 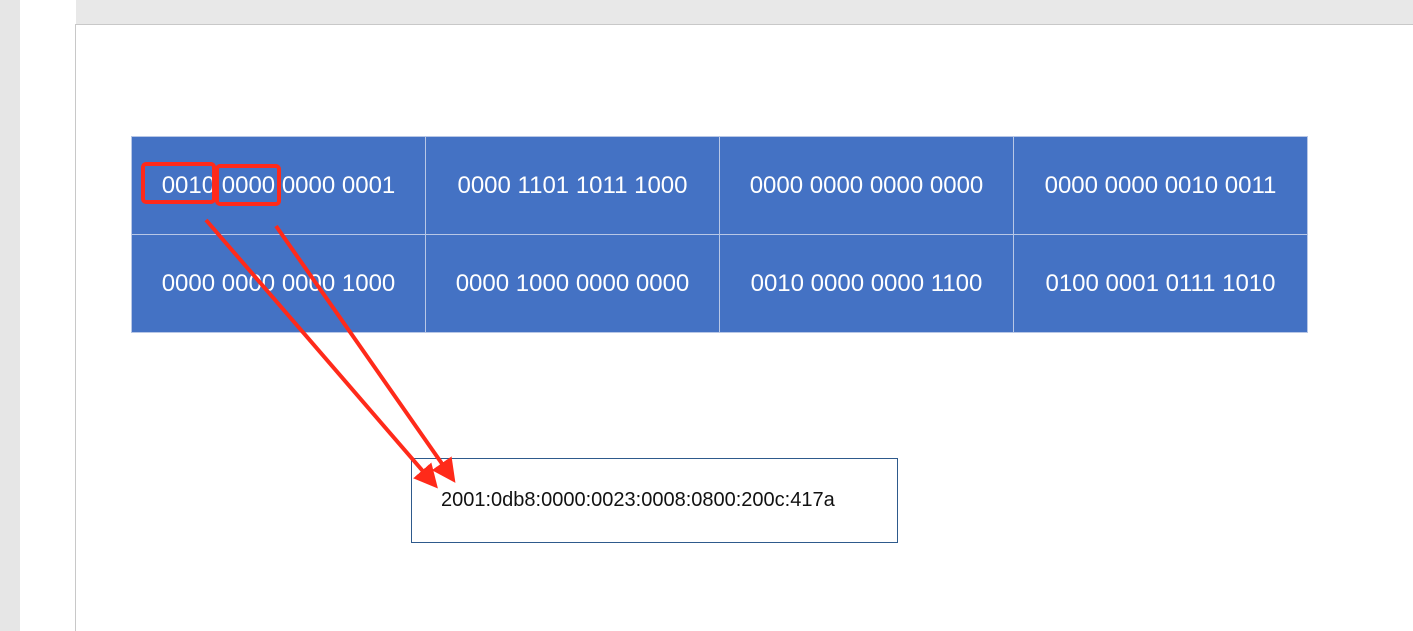 I want to click on ipv6-result-box: 2001:0db8:0000:0023:0008:0800:200c:417a, so click(x=654, y=500).